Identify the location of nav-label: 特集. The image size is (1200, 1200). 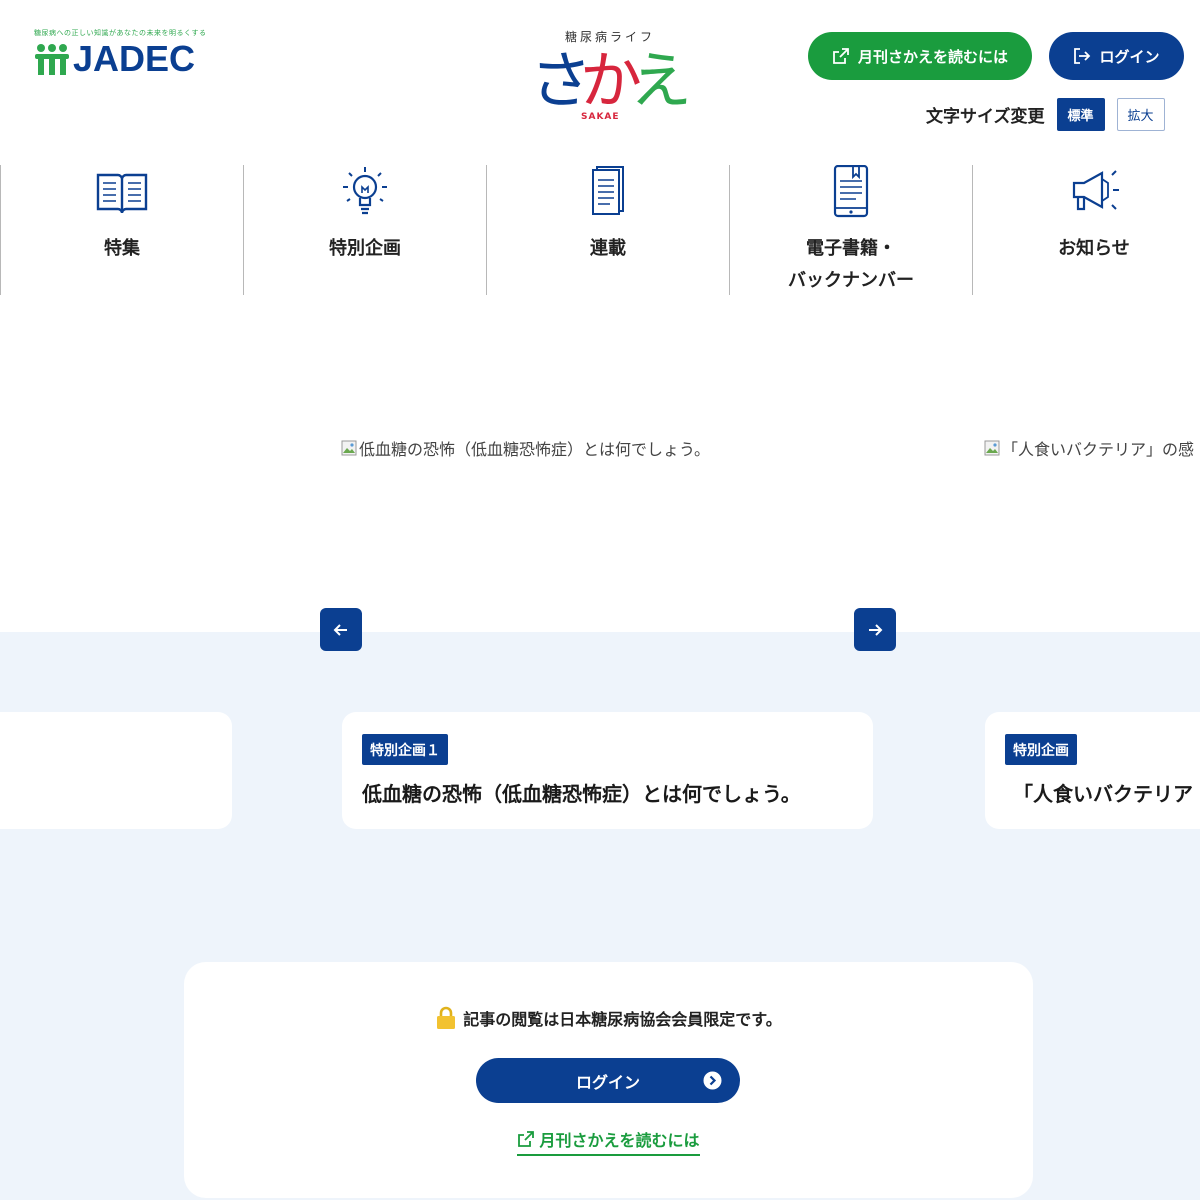
(122, 248).